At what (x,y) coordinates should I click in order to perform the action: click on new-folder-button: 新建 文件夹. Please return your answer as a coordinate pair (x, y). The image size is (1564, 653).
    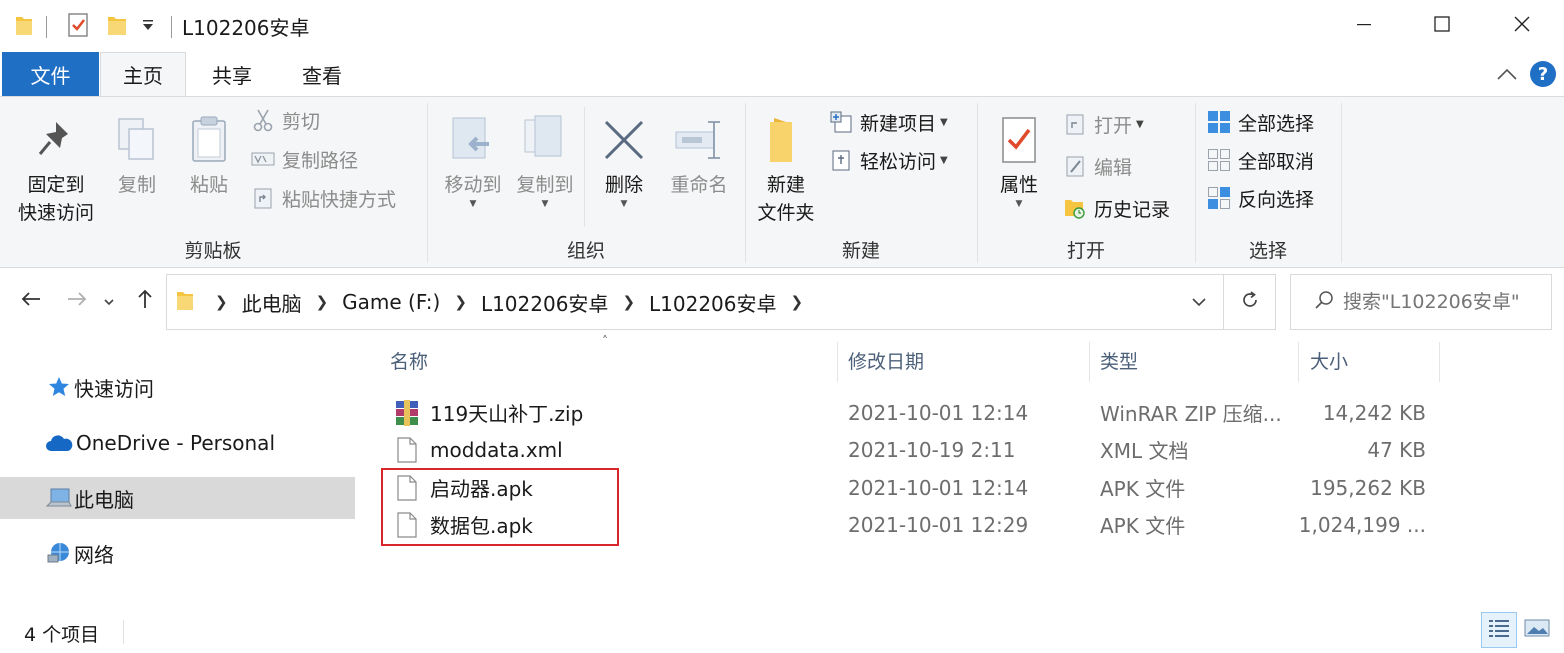
    Looking at the image, I should click on (786, 168).